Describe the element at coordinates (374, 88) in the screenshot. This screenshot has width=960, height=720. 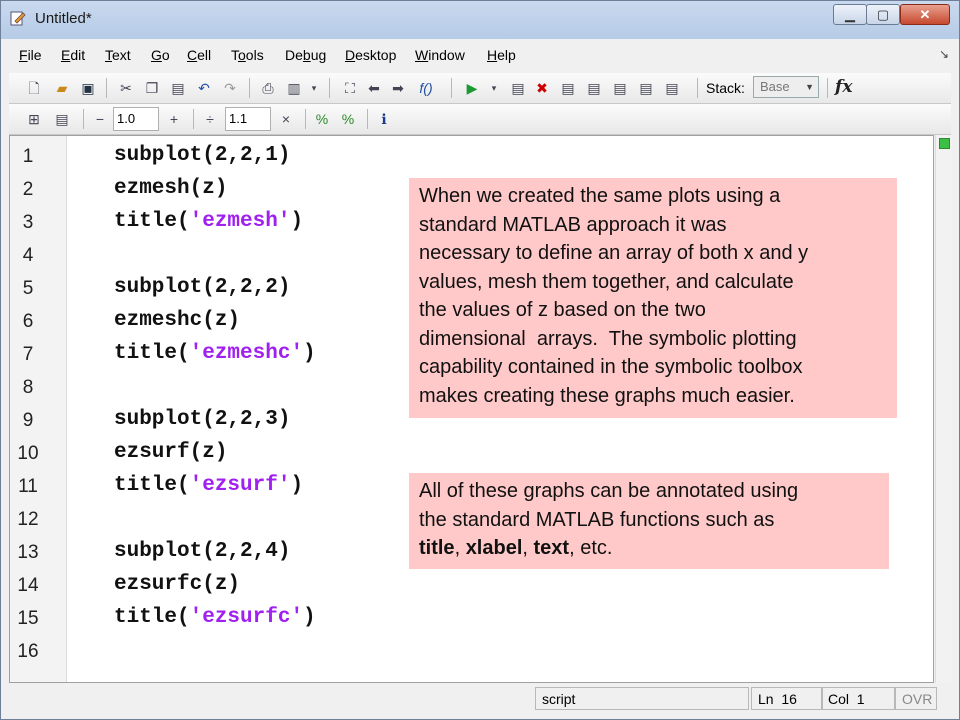
I see `back-arrow-icon: ⬅` at that location.